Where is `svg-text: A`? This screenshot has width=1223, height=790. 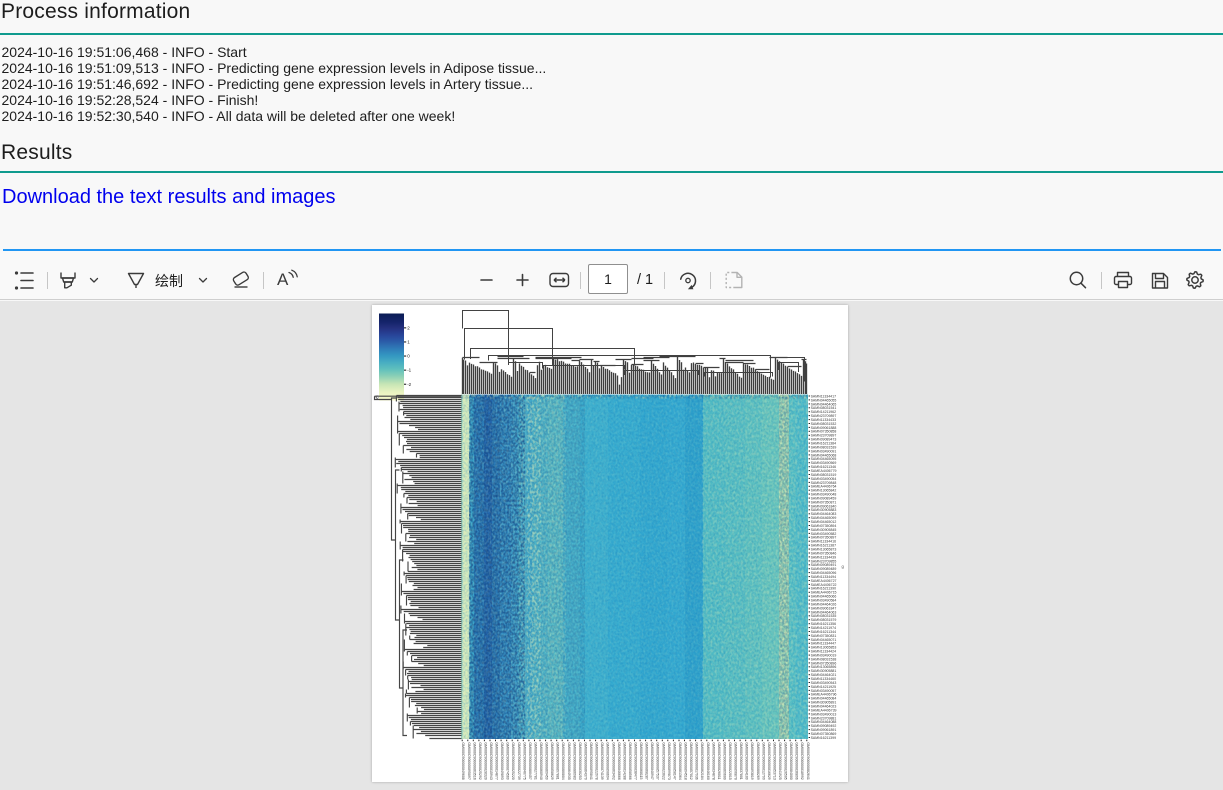
svg-text: A is located at coordinates (283, 279).